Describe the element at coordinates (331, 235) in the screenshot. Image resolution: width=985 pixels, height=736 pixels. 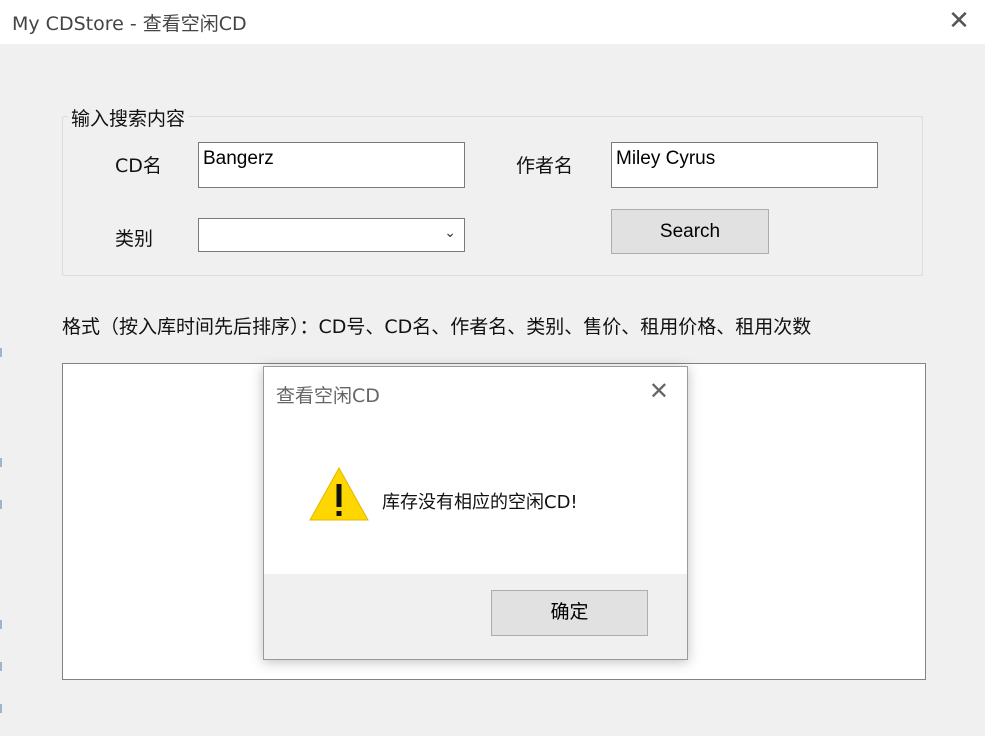
I see `category-select: ⌄` at that location.